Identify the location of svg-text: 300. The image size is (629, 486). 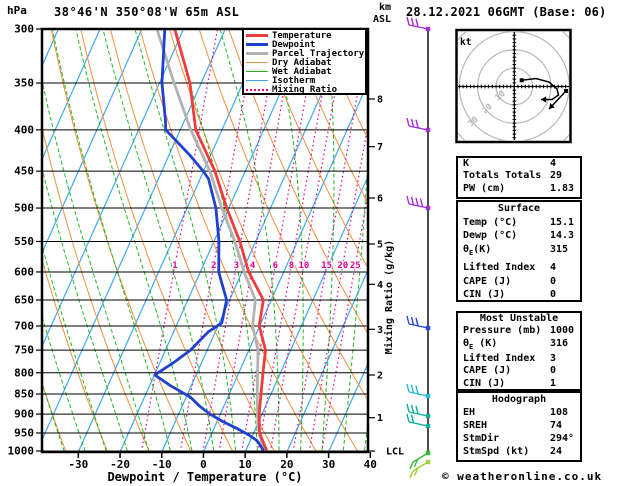
(24, 29).